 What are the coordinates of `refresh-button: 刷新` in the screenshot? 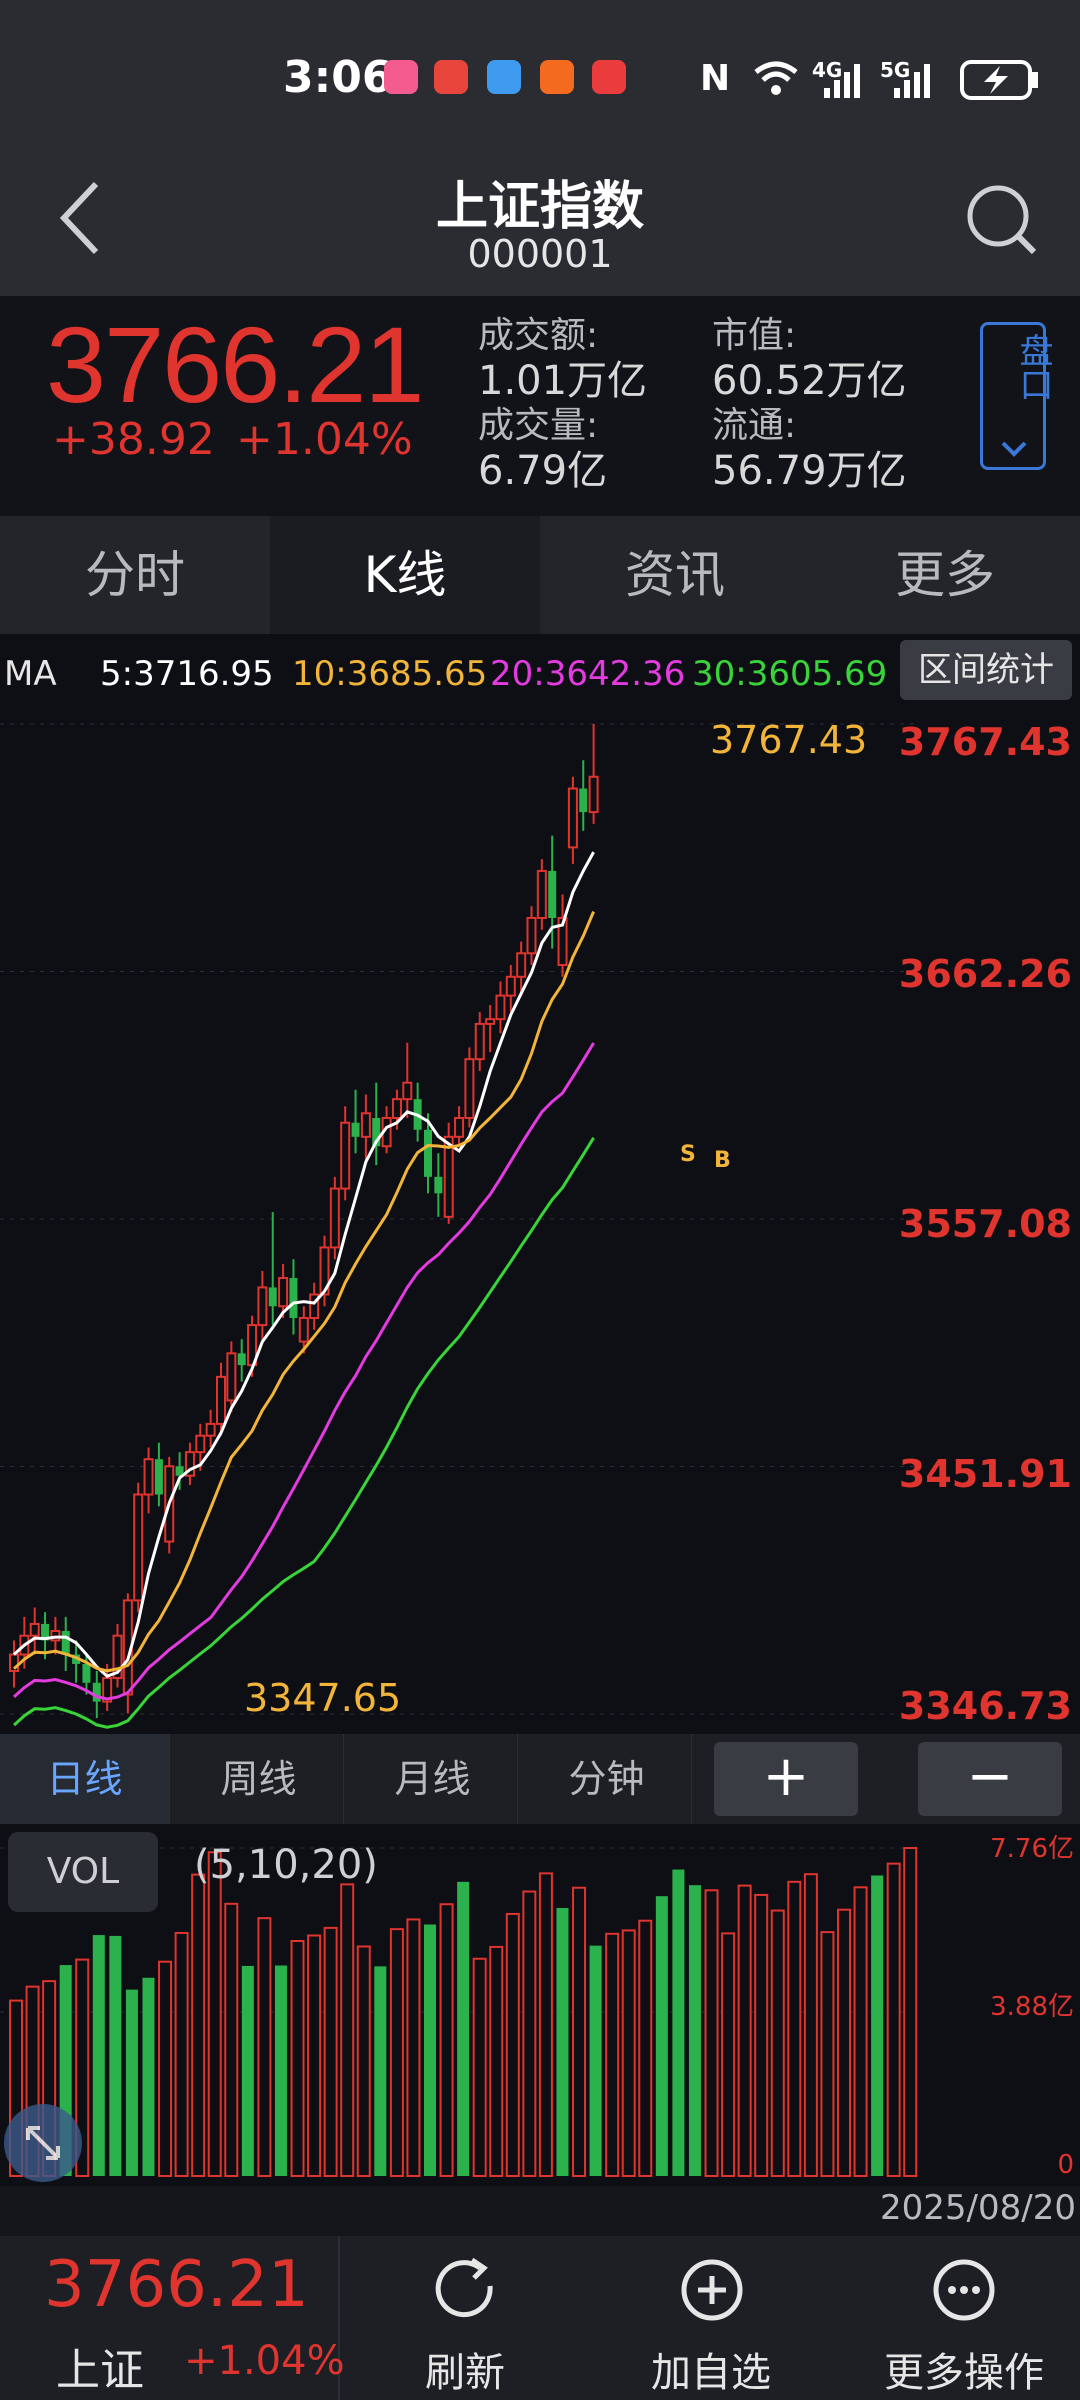 It's located at (465, 2318).